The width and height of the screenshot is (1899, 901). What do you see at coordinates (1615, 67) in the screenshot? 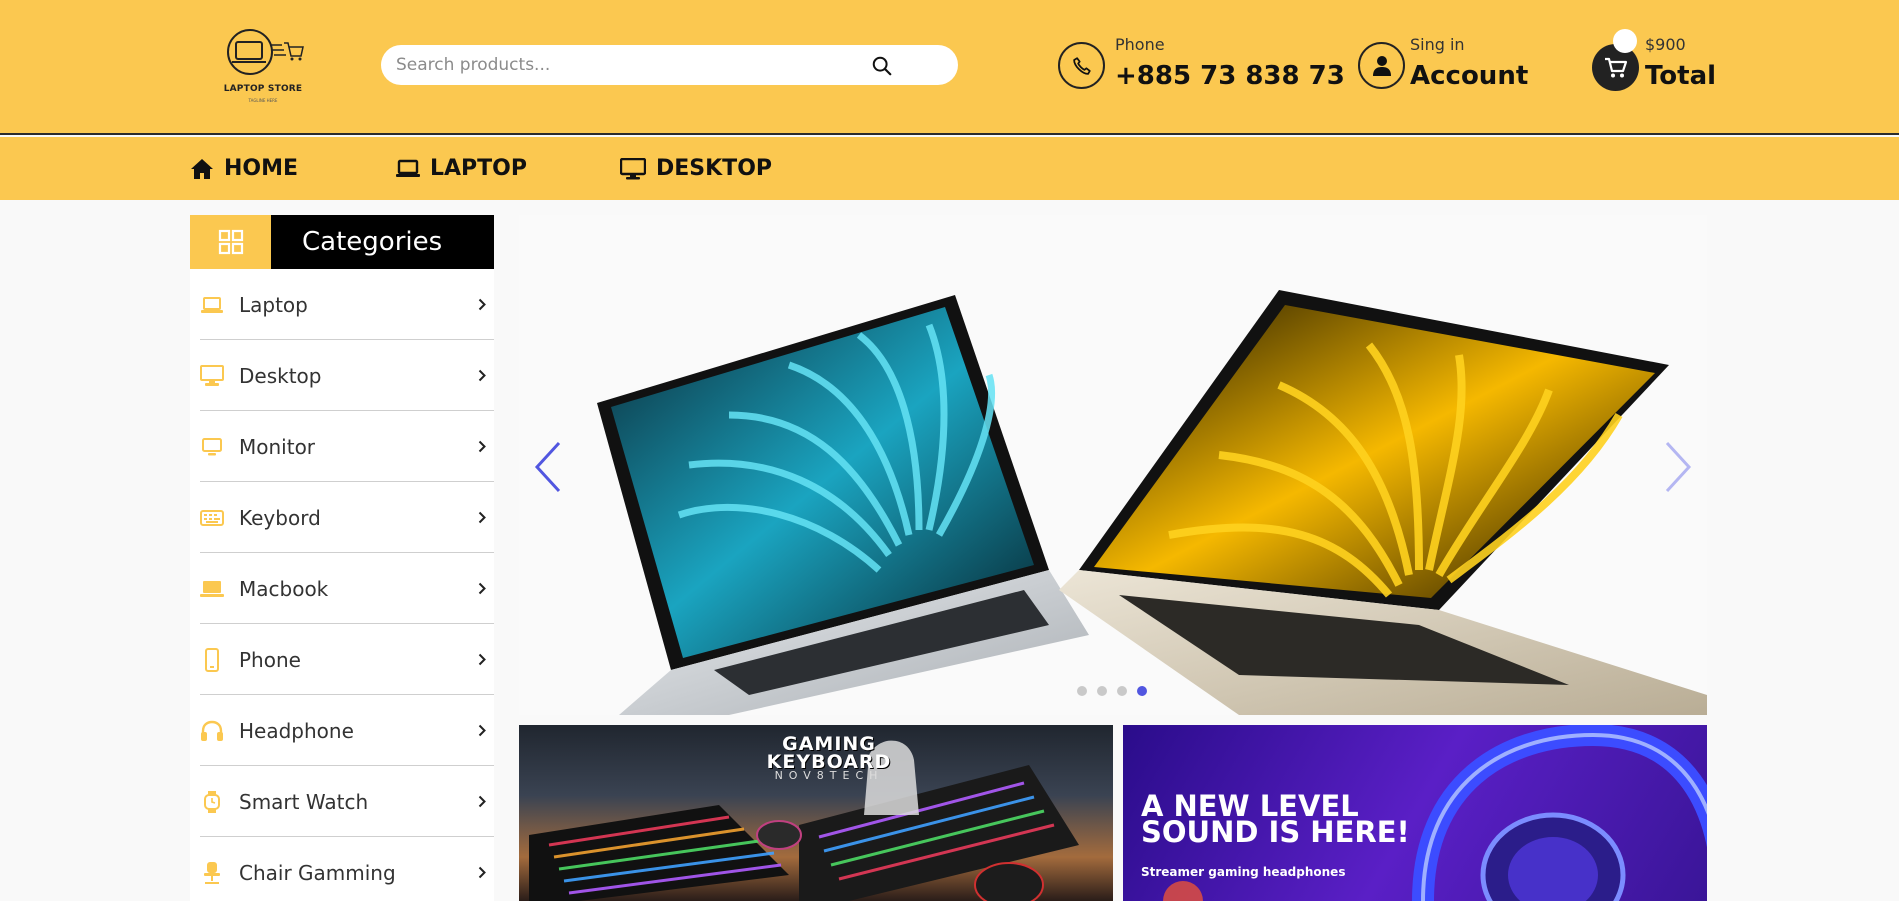
I see `cart-icon` at bounding box center [1615, 67].